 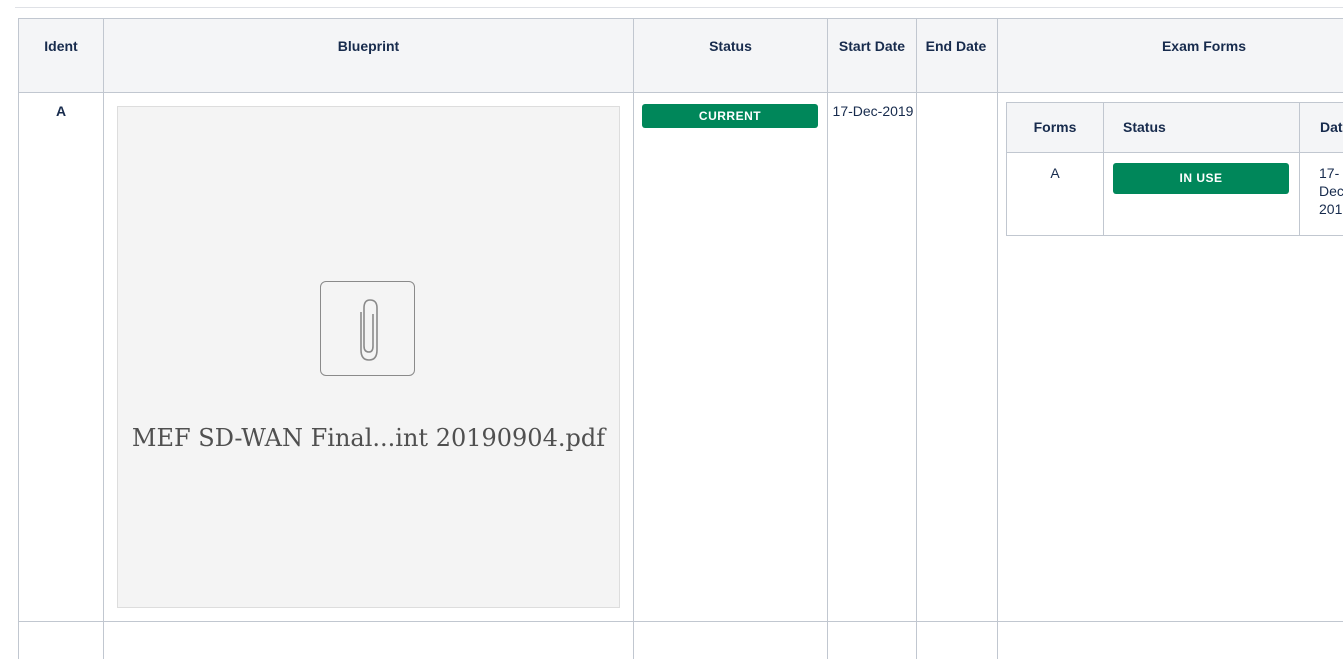 I want to click on exam-form-date: 17-Dec-2019, so click(x=1331, y=191).